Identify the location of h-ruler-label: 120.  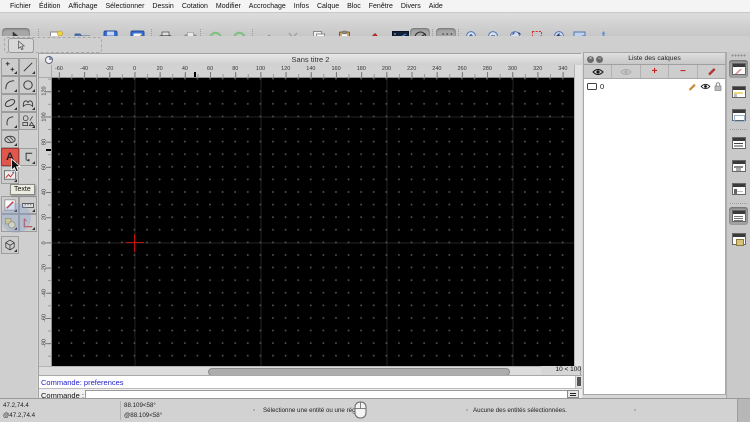
(286, 68).